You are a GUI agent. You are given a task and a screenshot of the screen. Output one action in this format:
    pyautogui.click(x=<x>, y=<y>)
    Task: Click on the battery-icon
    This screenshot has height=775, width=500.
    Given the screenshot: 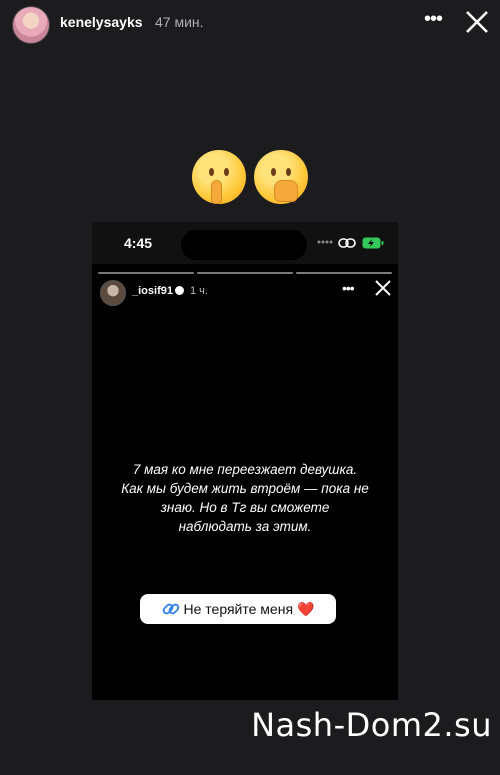 What is the action you would take?
    pyautogui.click(x=373, y=243)
    